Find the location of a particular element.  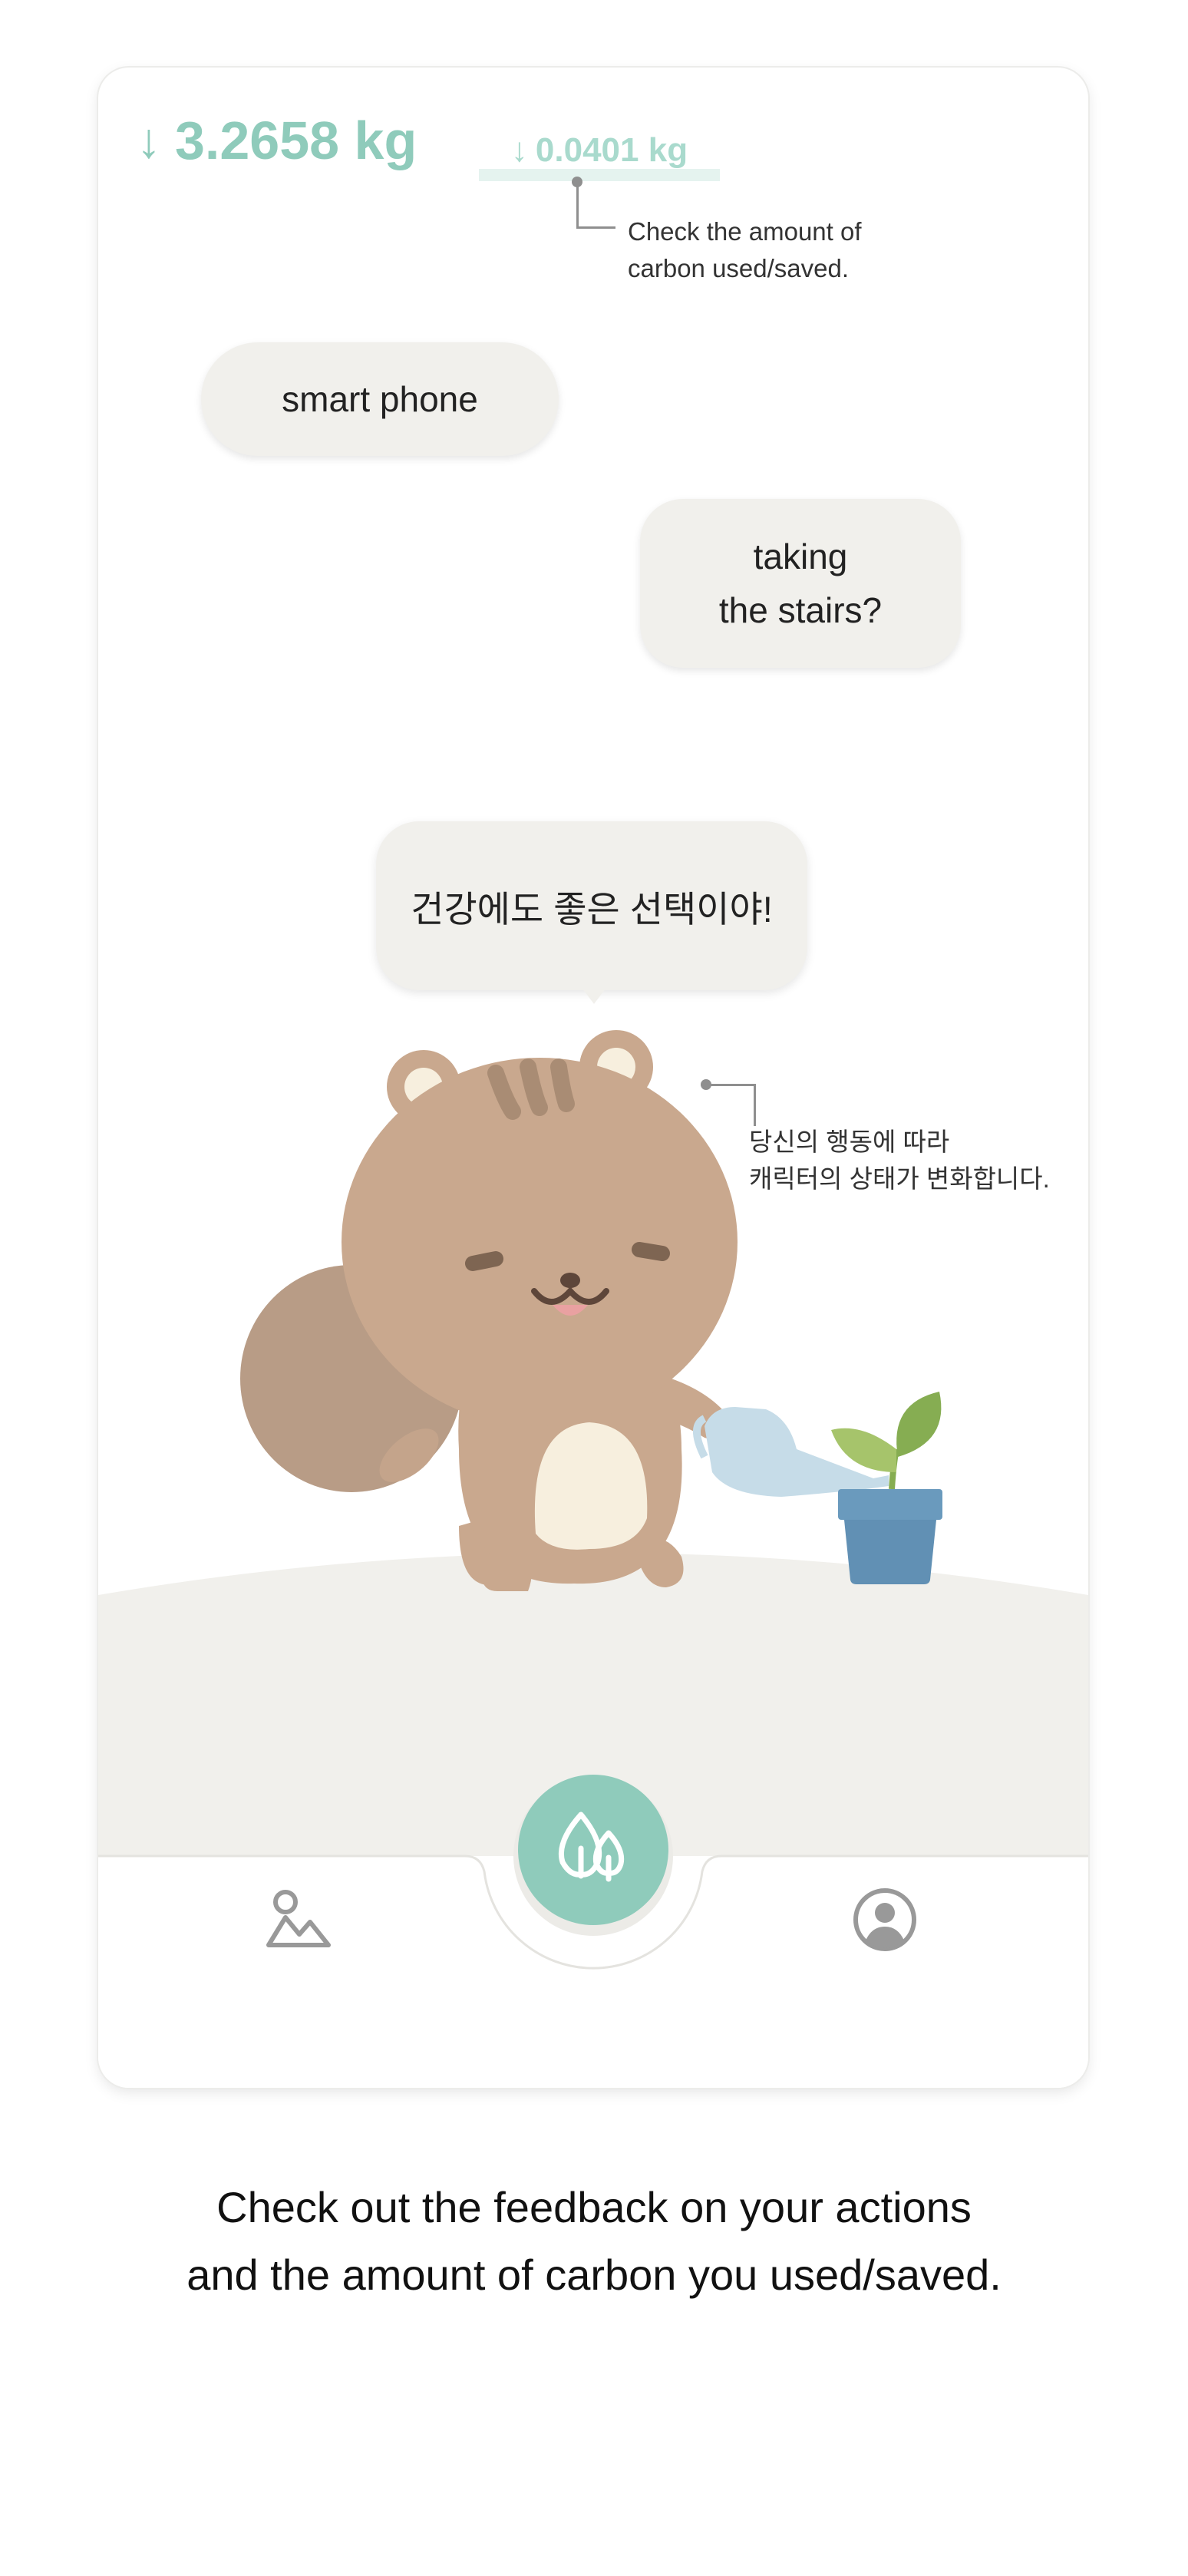

delta-carbon: ↓ 0.0401 kg is located at coordinates (599, 150).